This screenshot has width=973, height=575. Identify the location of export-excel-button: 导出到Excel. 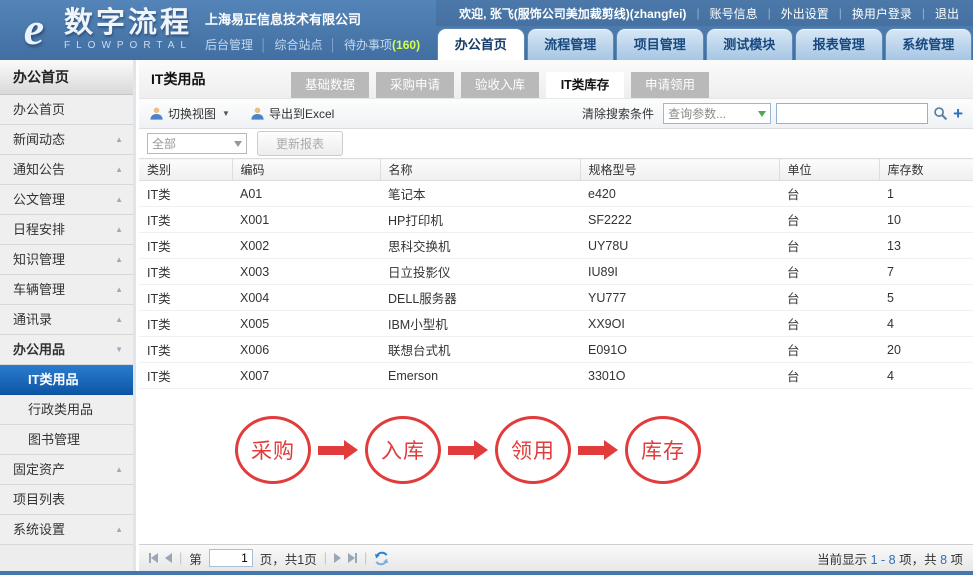
(292, 113).